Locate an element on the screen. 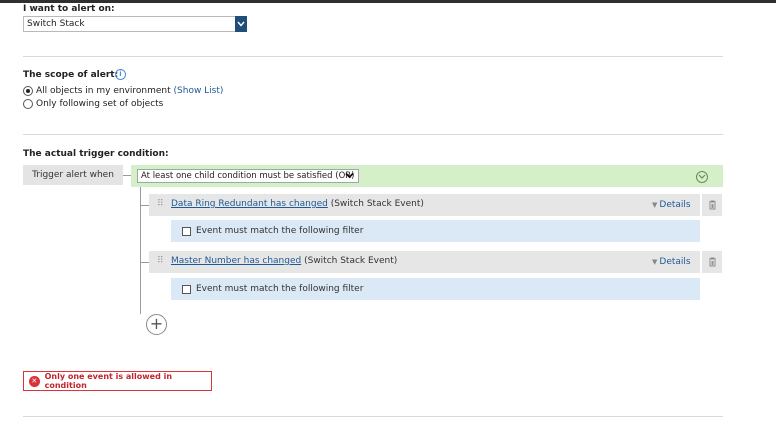 This screenshot has width=776, height=427. radio-all-objects is located at coordinates (28, 91).